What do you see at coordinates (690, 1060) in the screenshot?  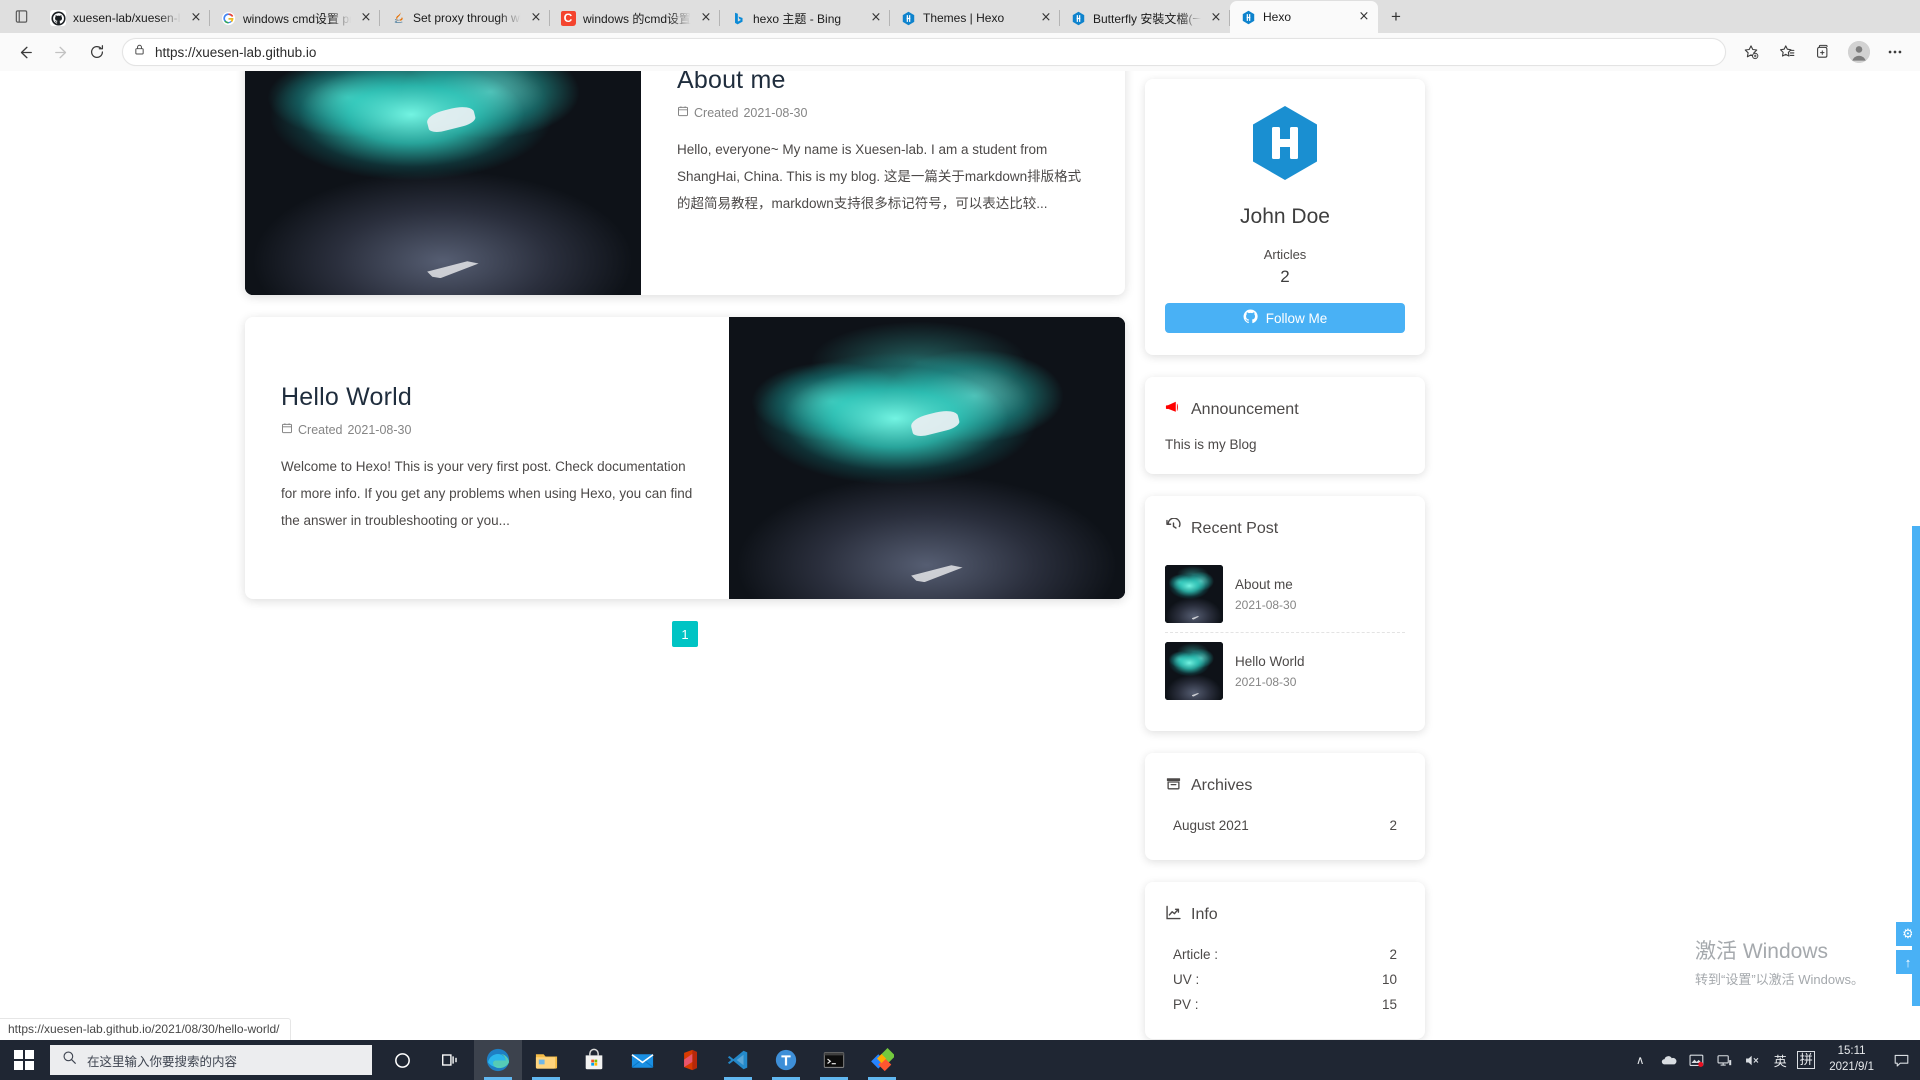 I see `office-icon` at bounding box center [690, 1060].